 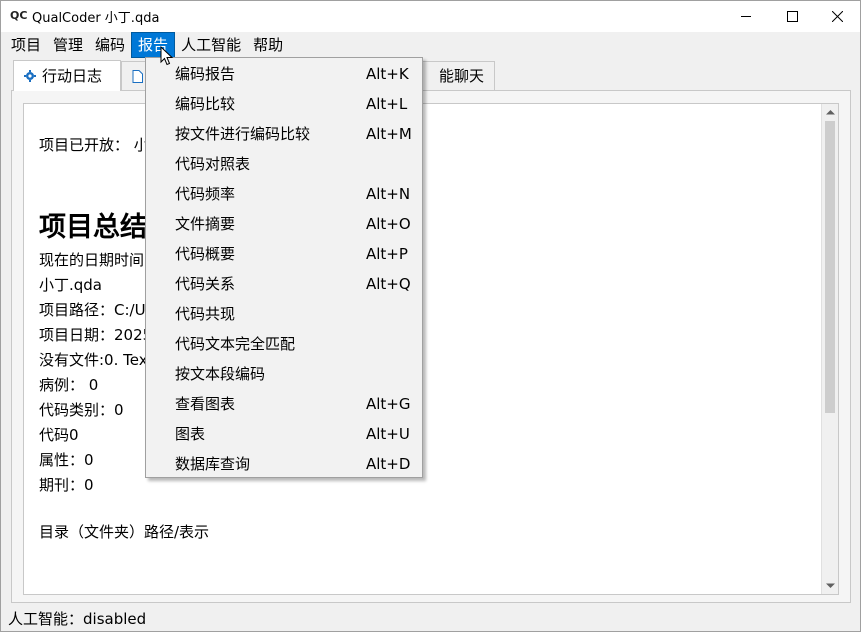 What do you see at coordinates (137, 76) in the screenshot?
I see `document-icon` at bounding box center [137, 76].